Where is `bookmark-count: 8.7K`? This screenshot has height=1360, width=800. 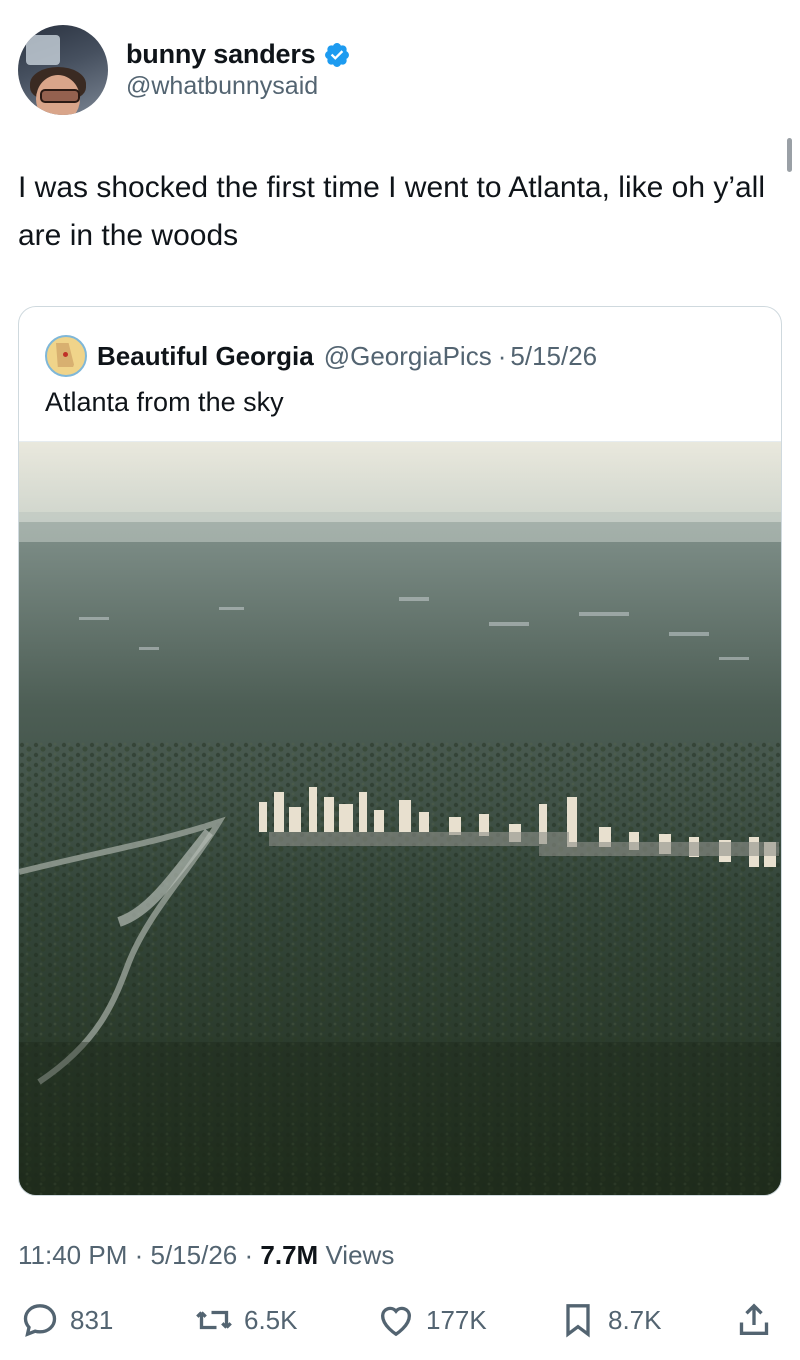 bookmark-count: 8.7K is located at coordinates (635, 1319).